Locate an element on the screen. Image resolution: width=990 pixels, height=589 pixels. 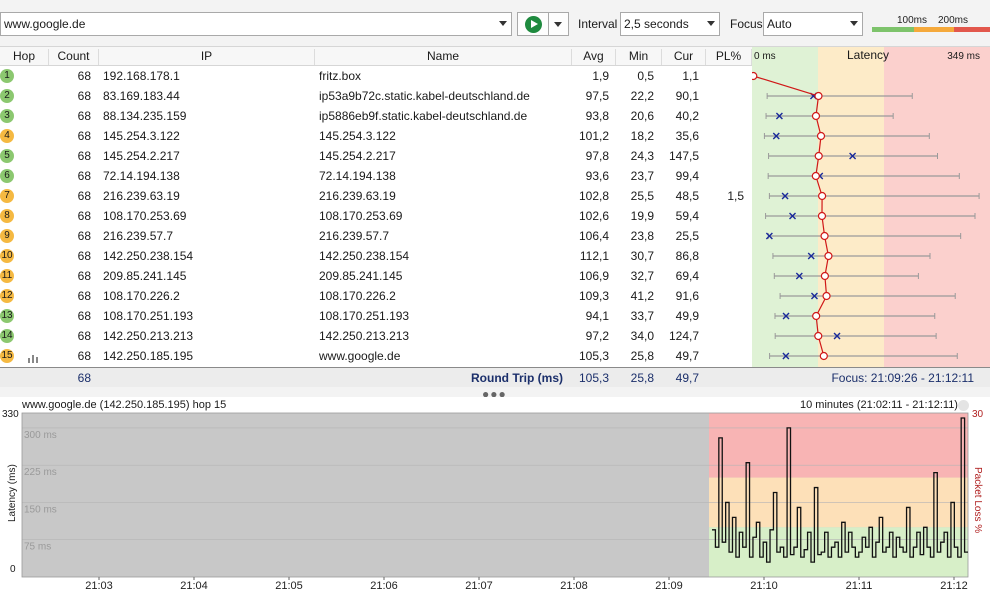
cell-name: 216.239.57.7 is located at coordinates (354, 236).